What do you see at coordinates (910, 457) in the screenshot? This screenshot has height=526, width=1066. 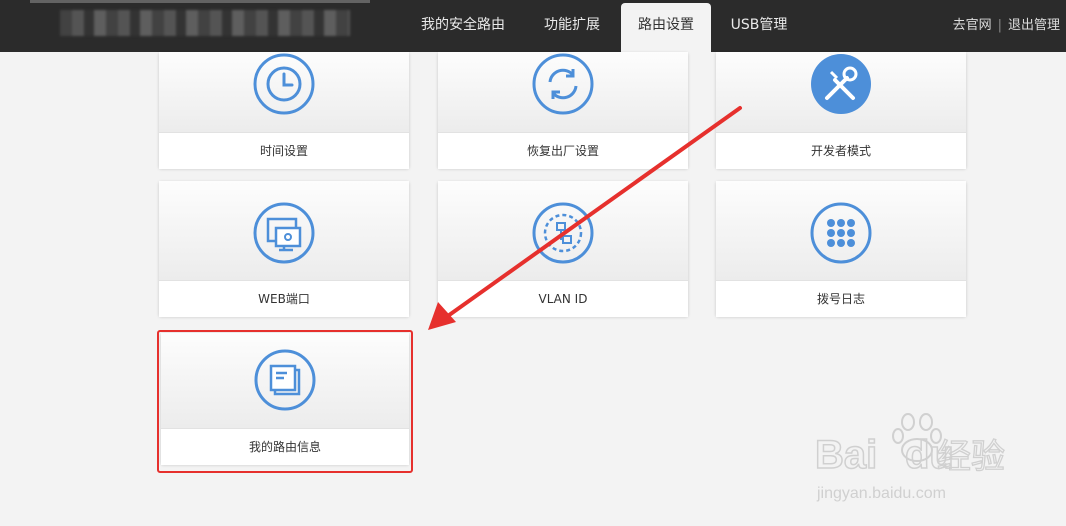 I see `baidu-watermark: Bai du 经验 jingyan.baidu.com` at bounding box center [910, 457].